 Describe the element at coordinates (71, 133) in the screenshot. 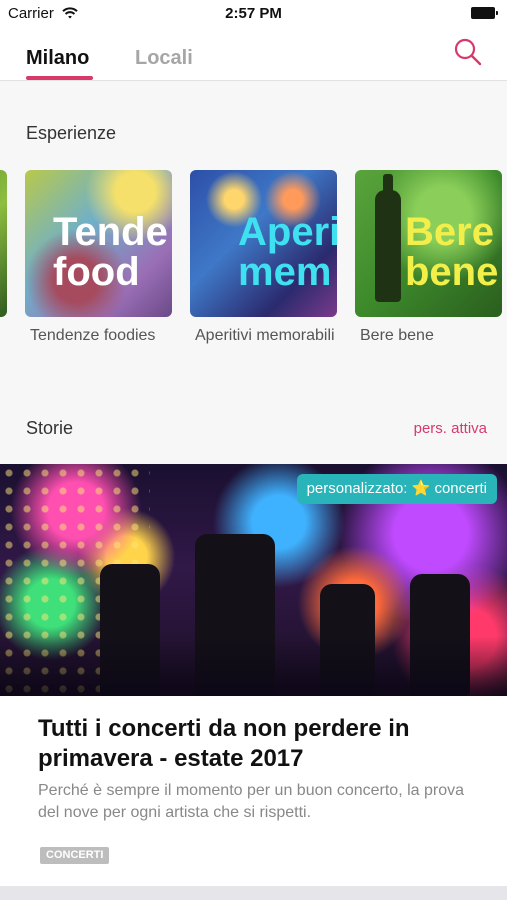

I see `section-title-esperienze: Esperienze` at that location.